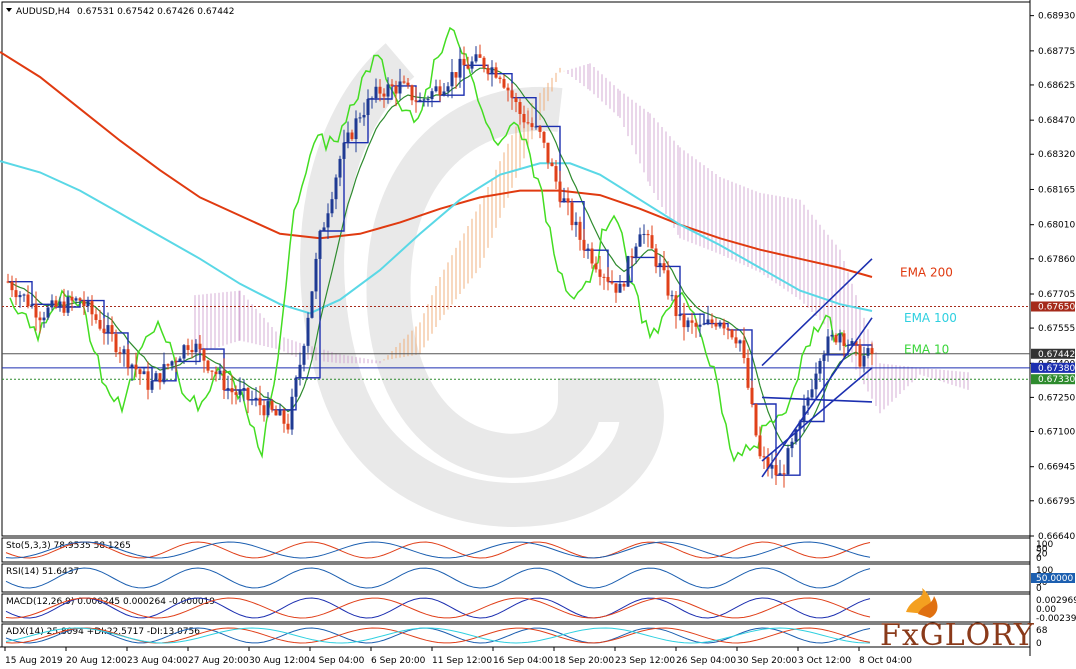 This screenshot has width=1076, height=669. What do you see at coordinates (645, 661) in the screenshot?
I see `time-tick-label: 23 Sep 12:00` at bounding box center [645, 661].